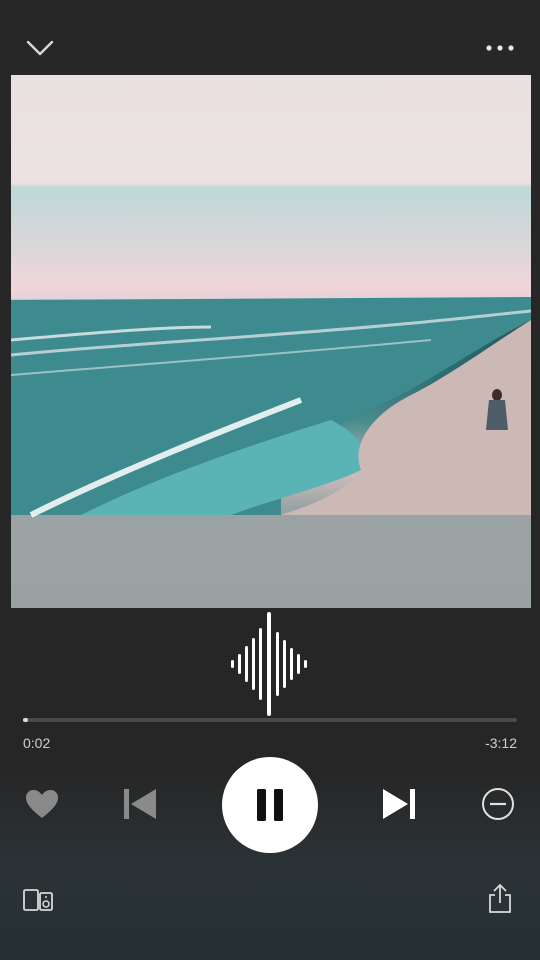 Image resolution: width=540 pixels, height=960 pixels. I want to click on connect-devices-button, so click(38, 900).